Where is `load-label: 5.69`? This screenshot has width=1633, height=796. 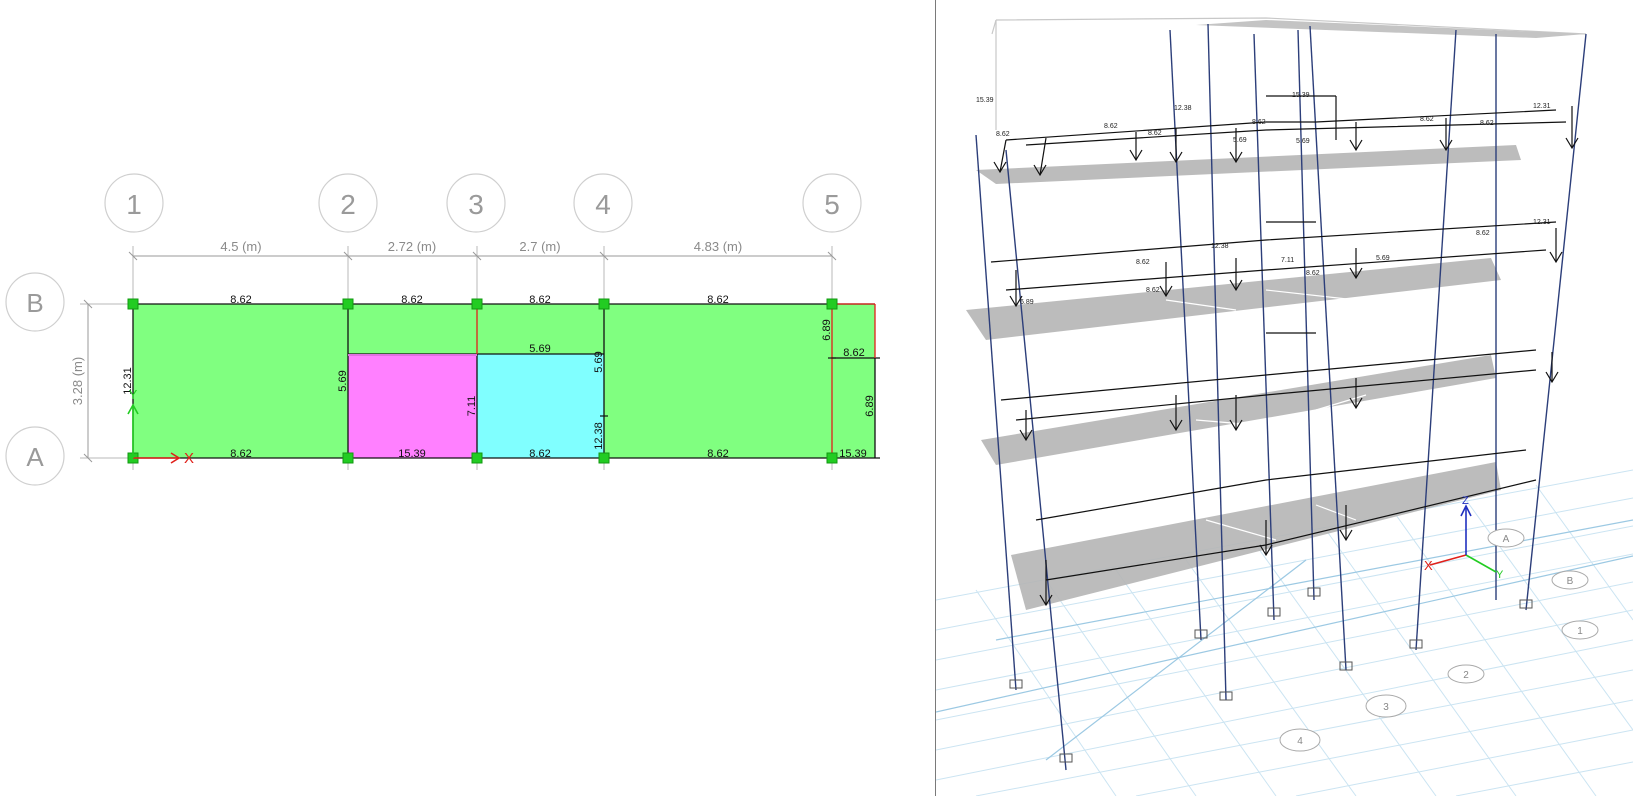
load-label: 5.69 is located at coordinates (539, 349).